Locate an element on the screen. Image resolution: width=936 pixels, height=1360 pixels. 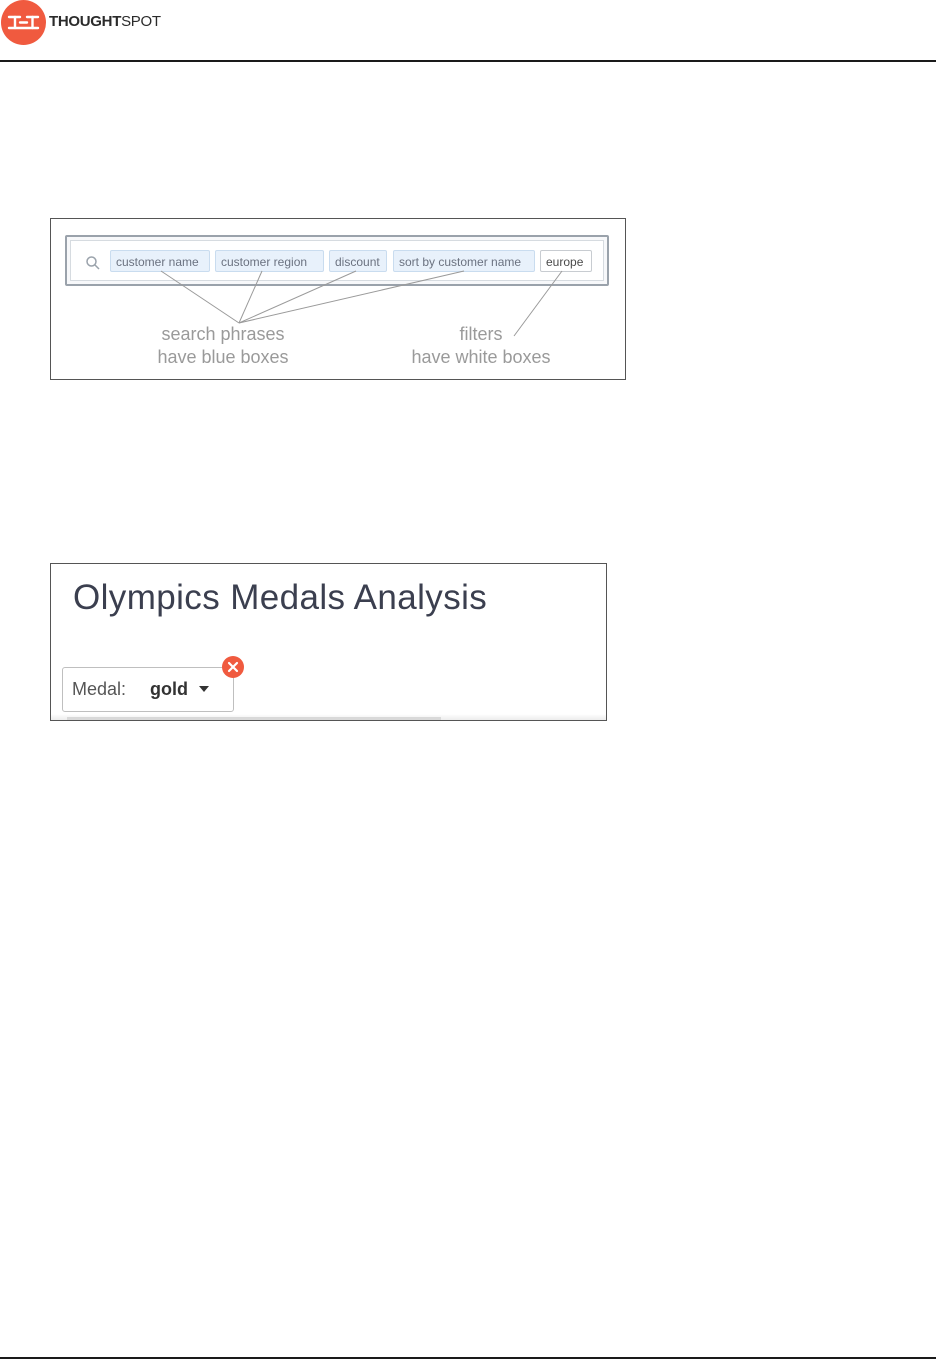
search-phrases-caption: search phrases have blue boxes is located at coordinates (223, 345).